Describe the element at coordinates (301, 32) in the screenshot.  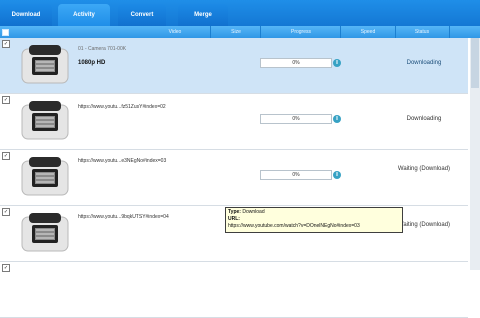
I see `column-progress: Progress` at that location.